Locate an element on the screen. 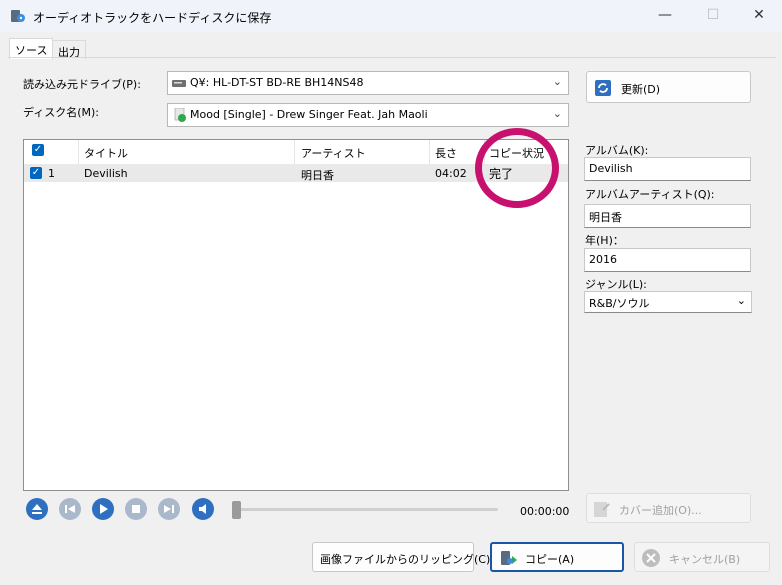  track-artist: 明日香 is located at coordinates (317, 175).